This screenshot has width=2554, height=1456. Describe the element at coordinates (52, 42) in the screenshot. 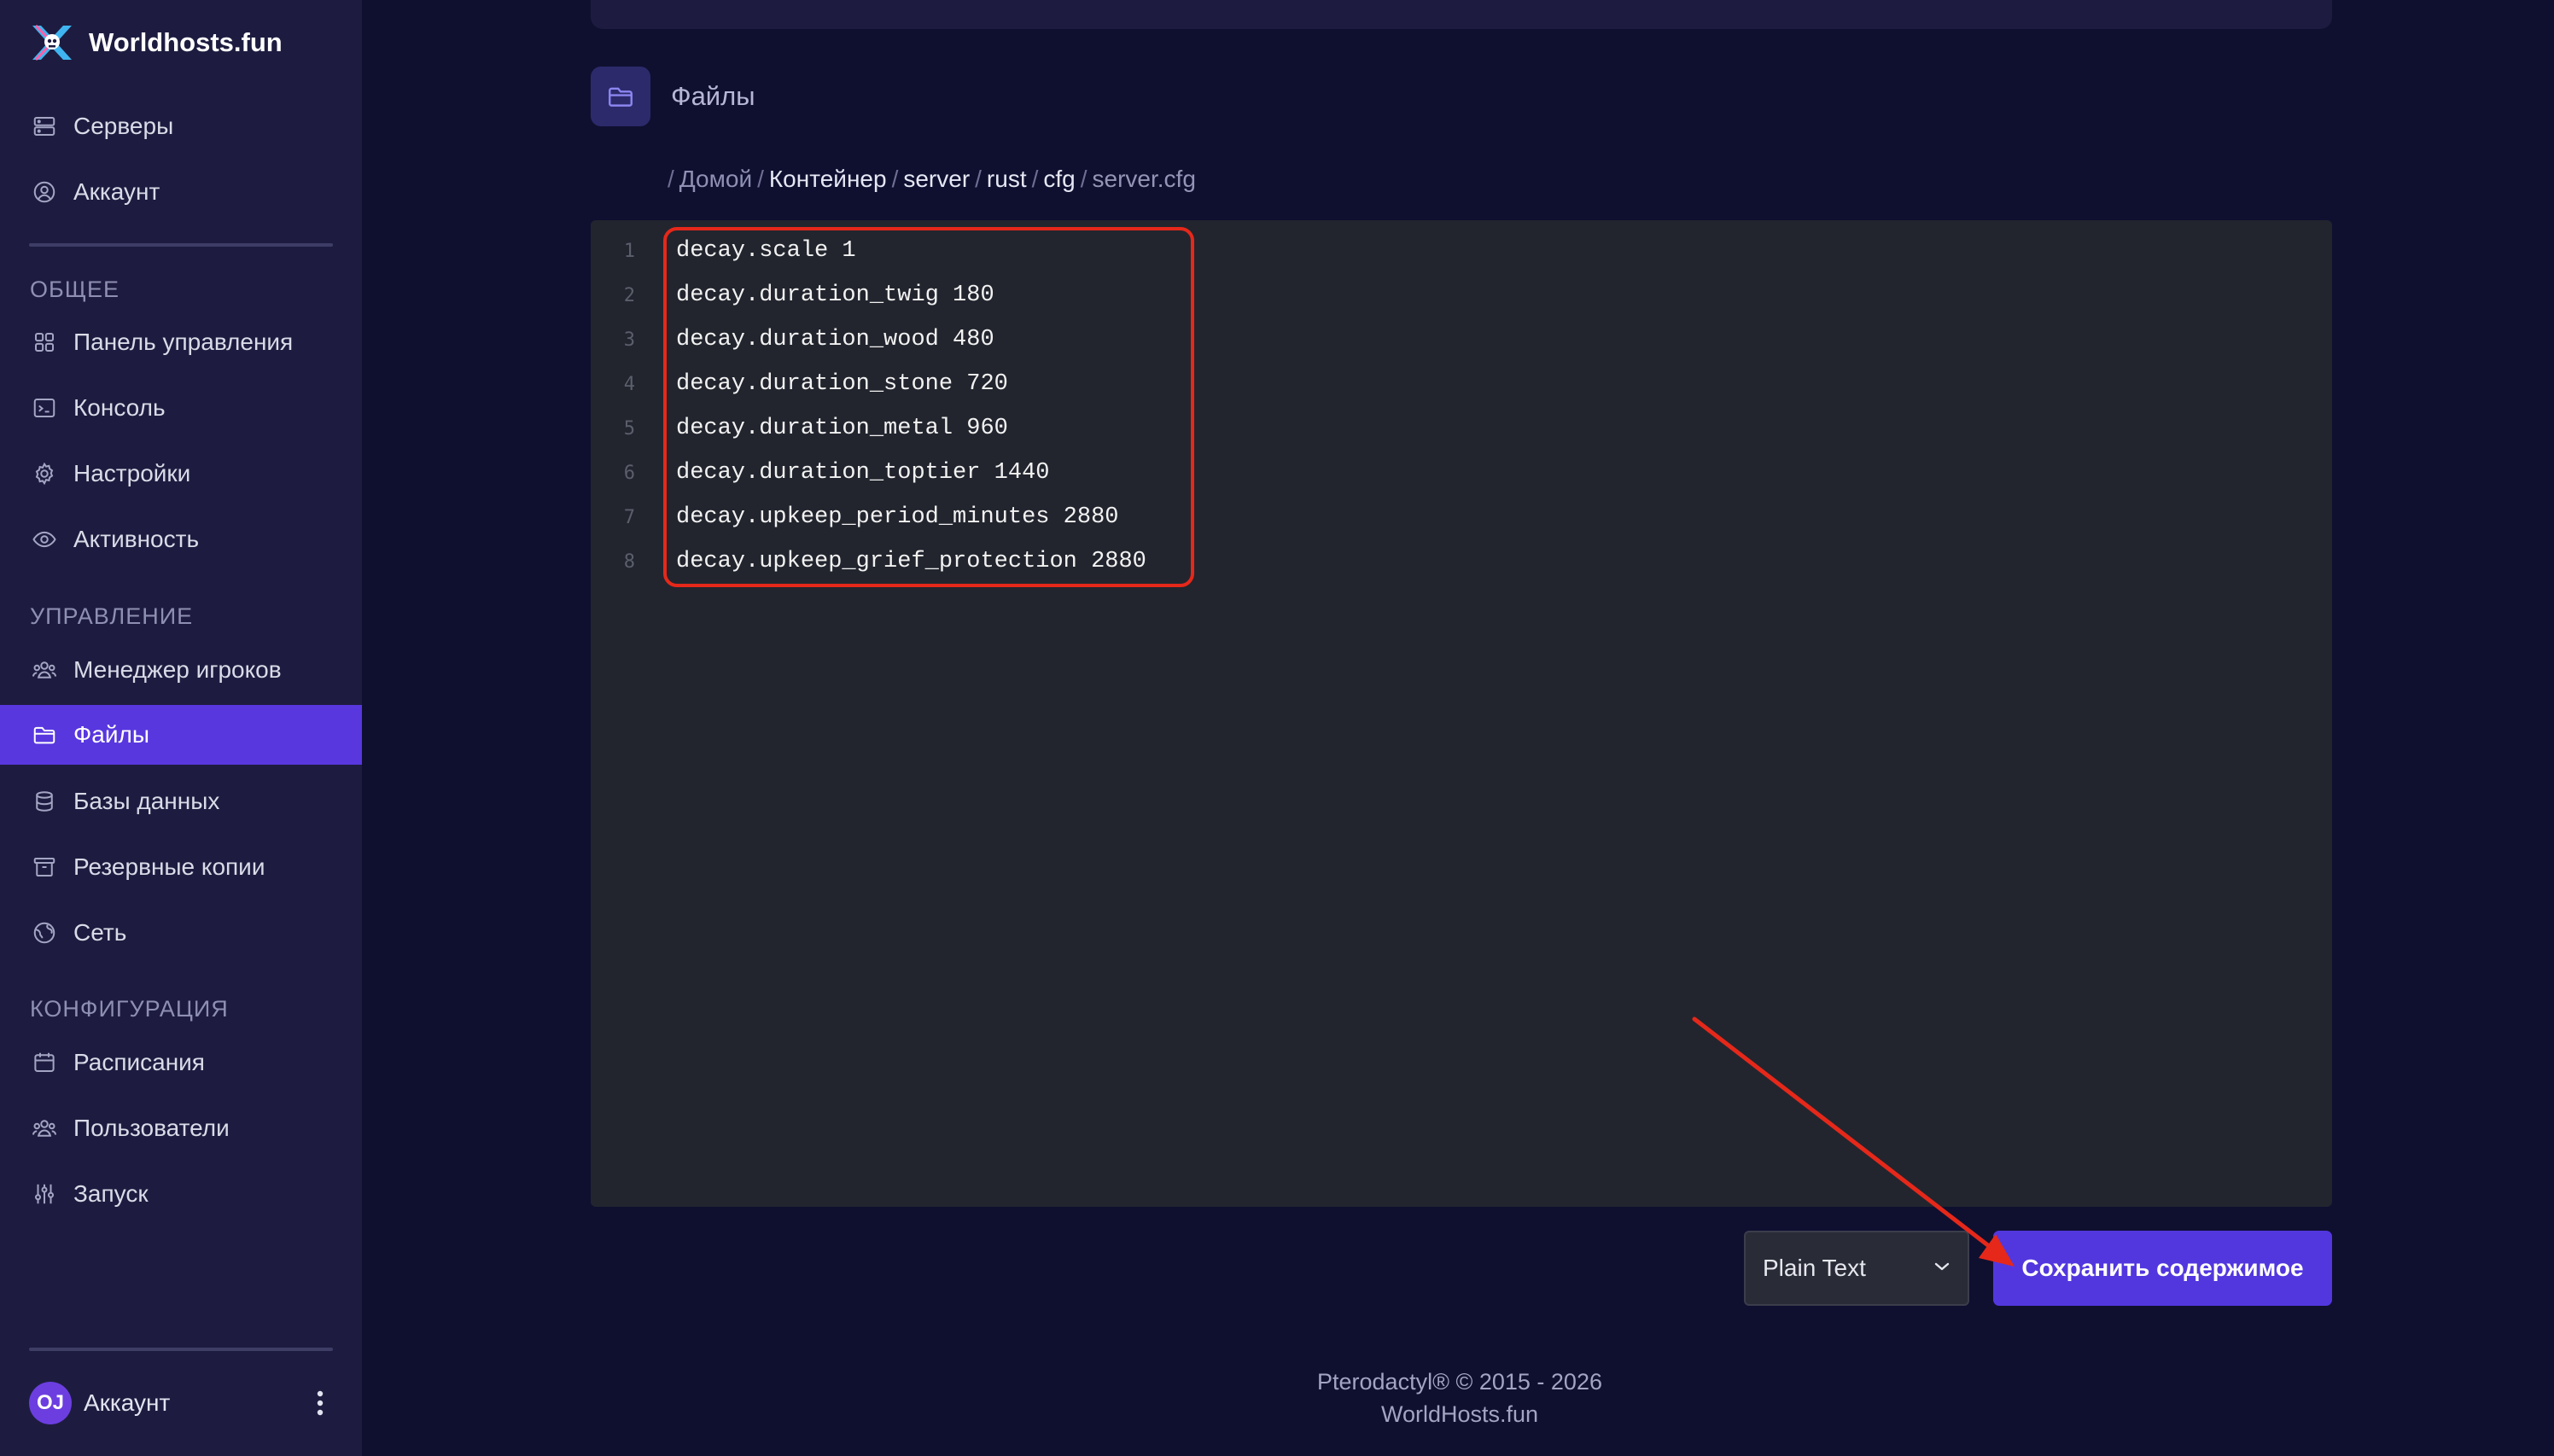

I see `worldhosts-logo-icon` at that location.